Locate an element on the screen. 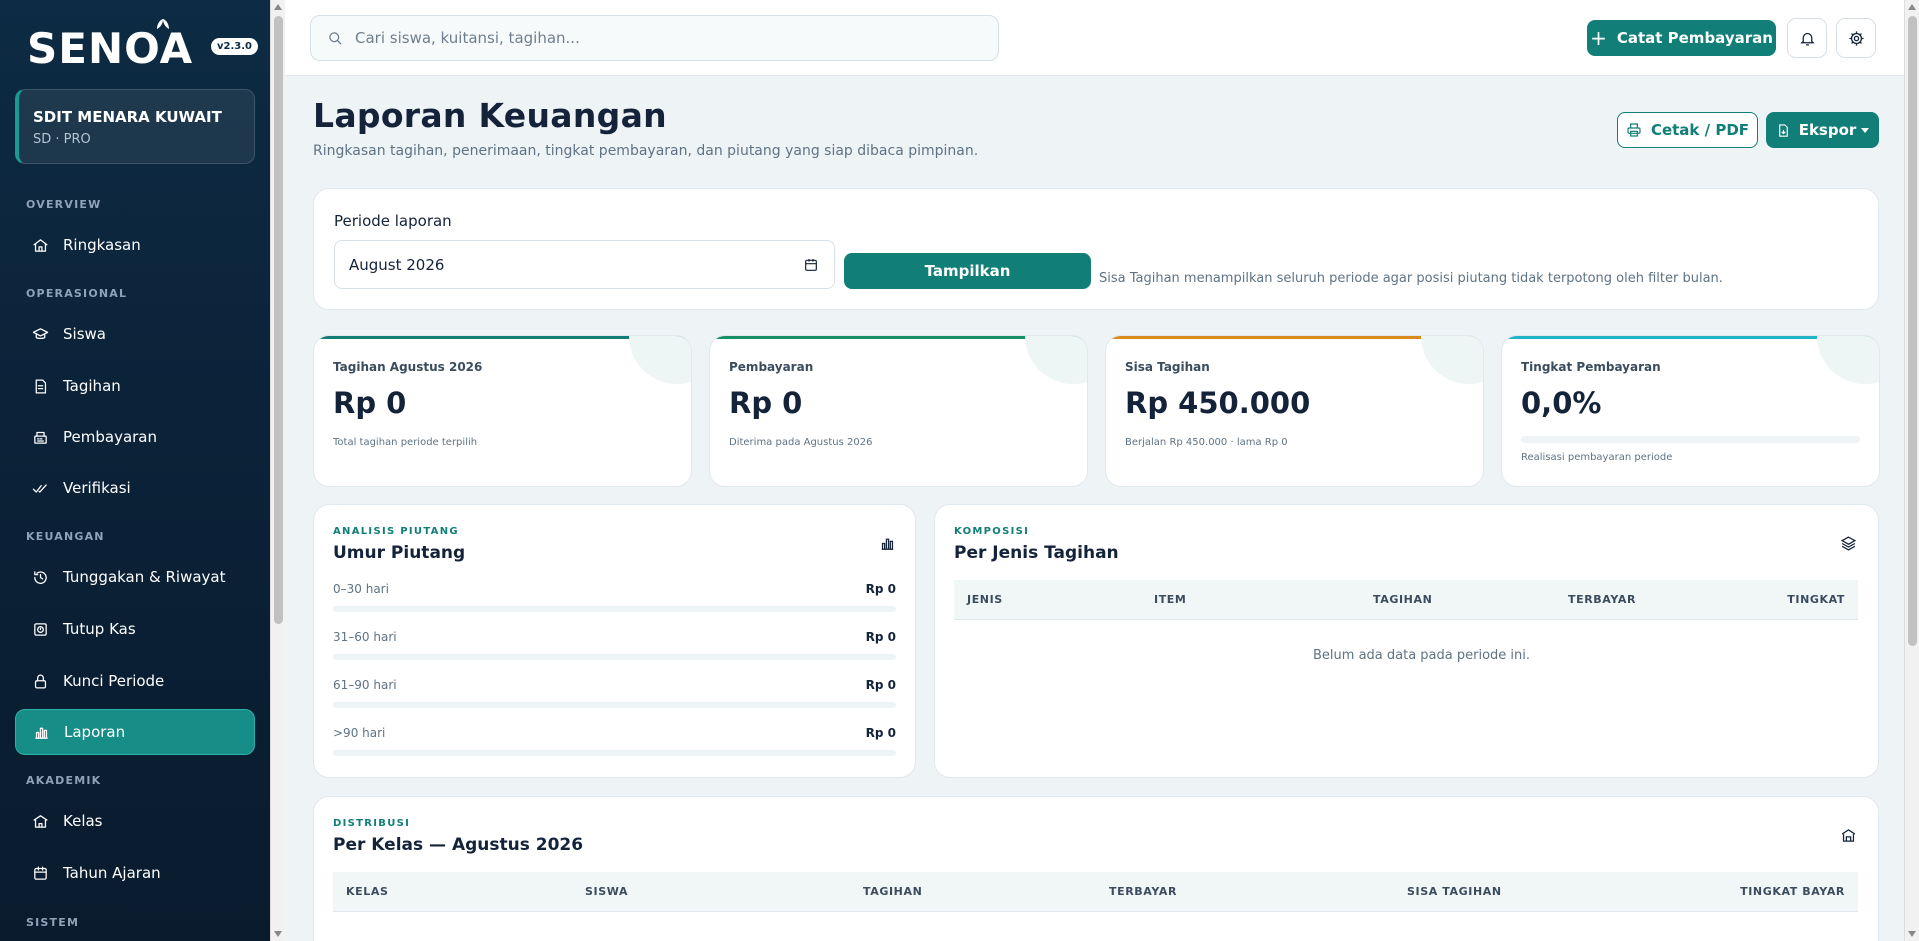 This screenshot has width=1919, height=941. sidebar-item-label: Tutup Kas is located at coordinates (99, 629).